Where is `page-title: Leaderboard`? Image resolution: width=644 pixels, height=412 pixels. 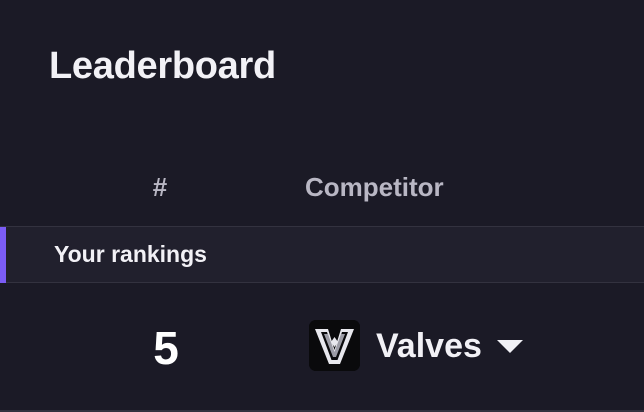
page-title: Leaderboard is located at coordinates (162, 66).